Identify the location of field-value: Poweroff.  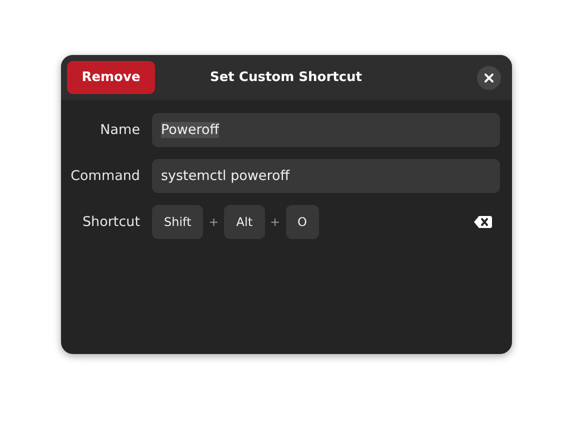
(190, 130).